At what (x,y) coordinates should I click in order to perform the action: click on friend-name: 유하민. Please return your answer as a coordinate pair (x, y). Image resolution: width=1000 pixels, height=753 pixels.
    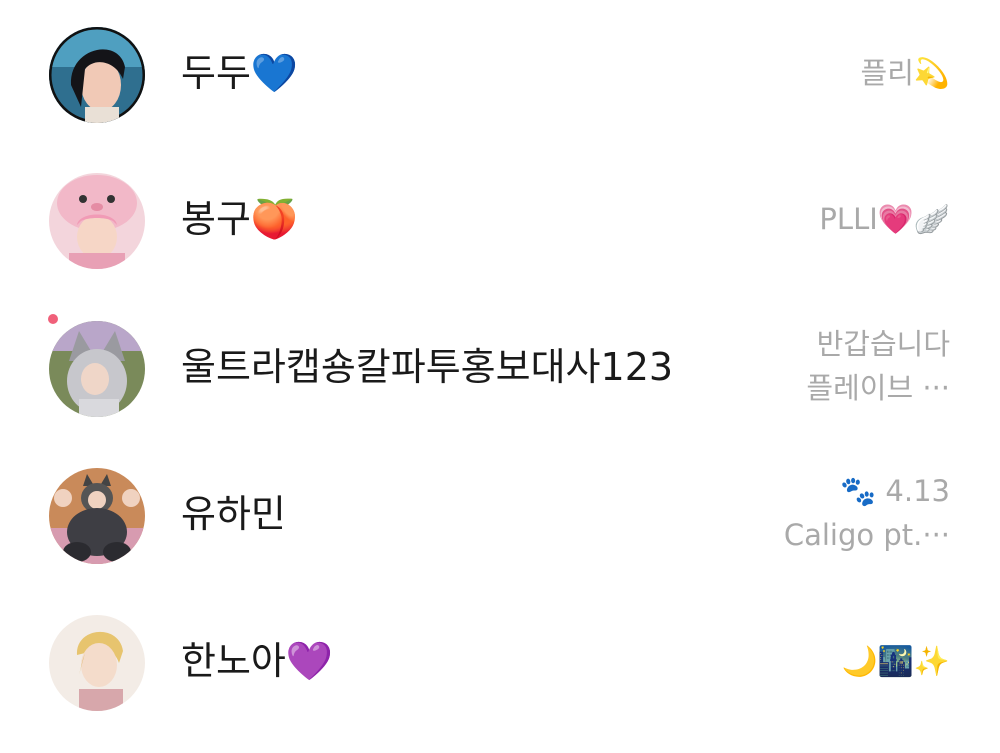
    Looking at the image, I should click on (233, 514).